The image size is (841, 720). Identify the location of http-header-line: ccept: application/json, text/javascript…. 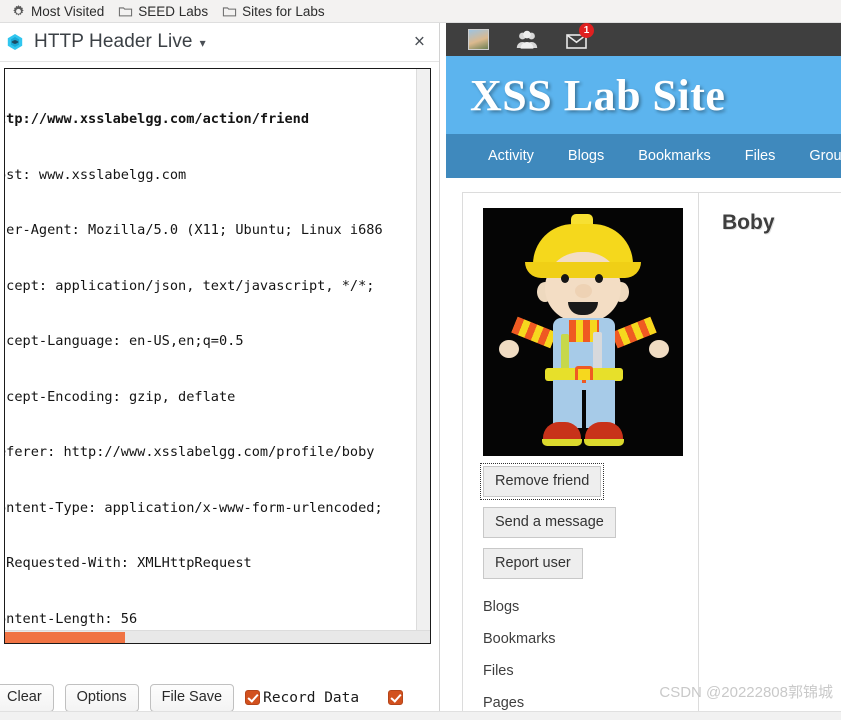
(190, 285).